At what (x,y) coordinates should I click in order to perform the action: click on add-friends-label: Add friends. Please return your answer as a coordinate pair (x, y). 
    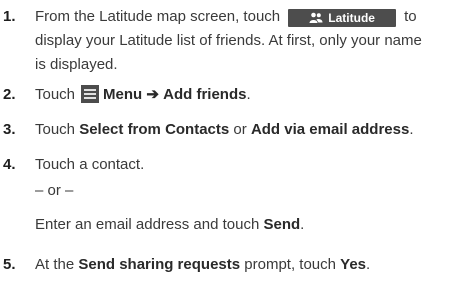
    Looking at the image, I should click on (205, 94).